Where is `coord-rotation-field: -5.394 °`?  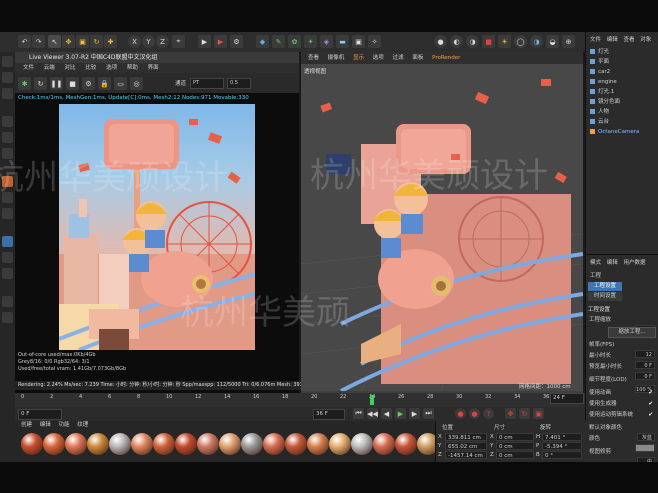
coord-rotation-field: -5.394 ° is located at coordinates (562, 446).